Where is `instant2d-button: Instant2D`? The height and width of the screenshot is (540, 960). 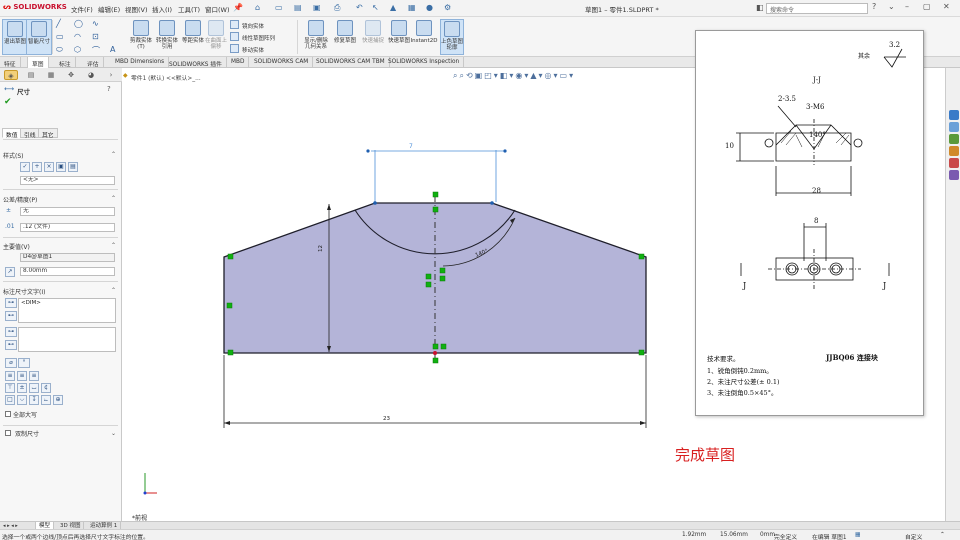
instant2d-button: Instant2D is located at coordinates (424, 37).